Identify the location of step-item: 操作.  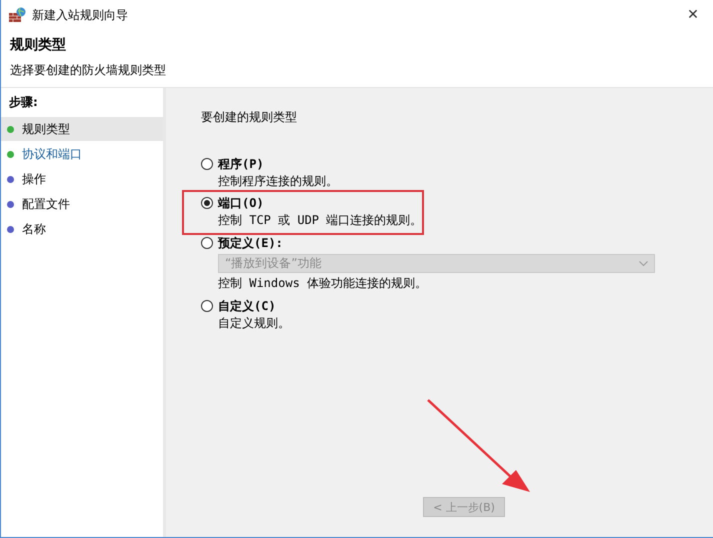
(82, 179).